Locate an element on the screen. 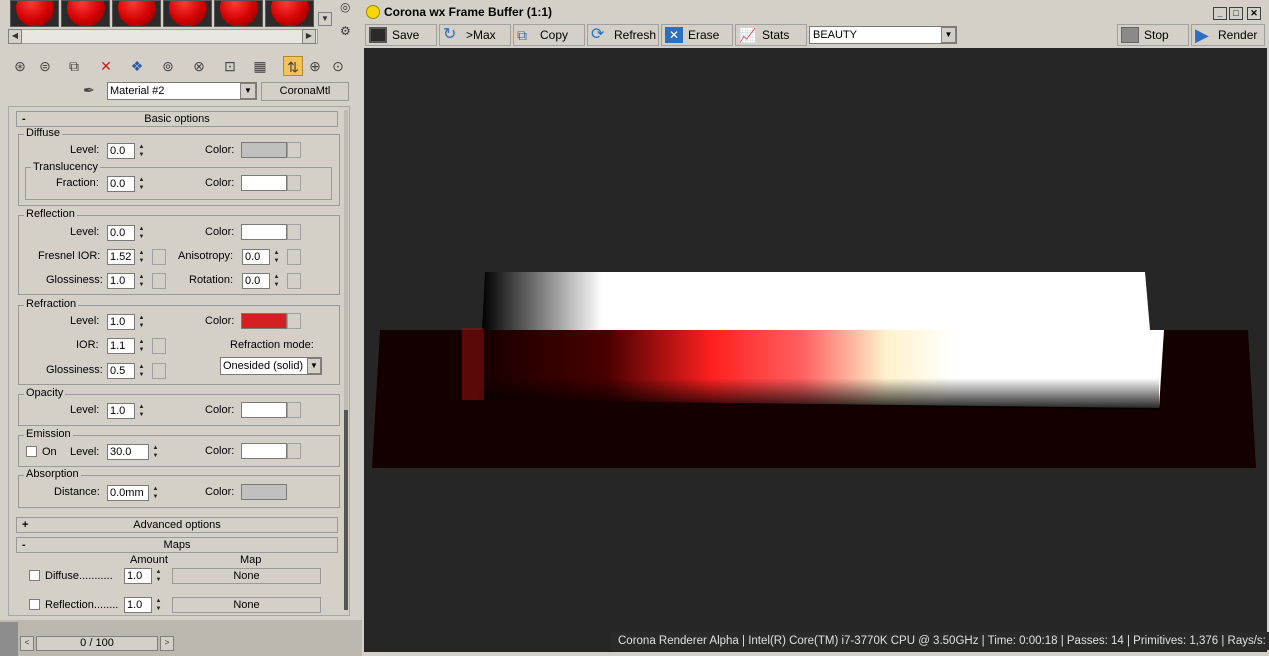 Image resolution: width=1269 pixels, height=656 pixels. absorption-distance-input: 0.0mm is located at coordinates (128, 493).